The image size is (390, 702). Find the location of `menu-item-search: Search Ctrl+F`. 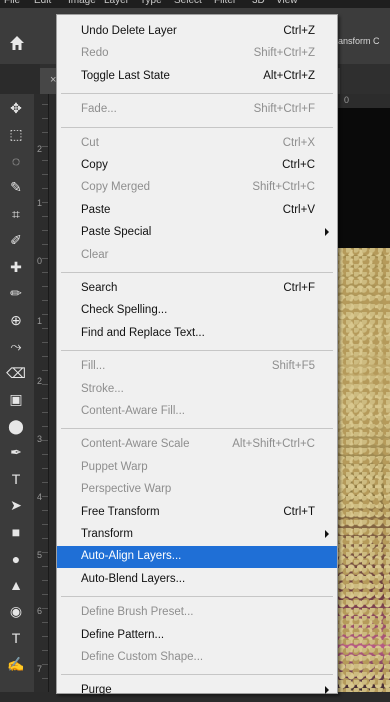

menu-item-search: Search Ctrl+F is located at coordinates (197, 289).